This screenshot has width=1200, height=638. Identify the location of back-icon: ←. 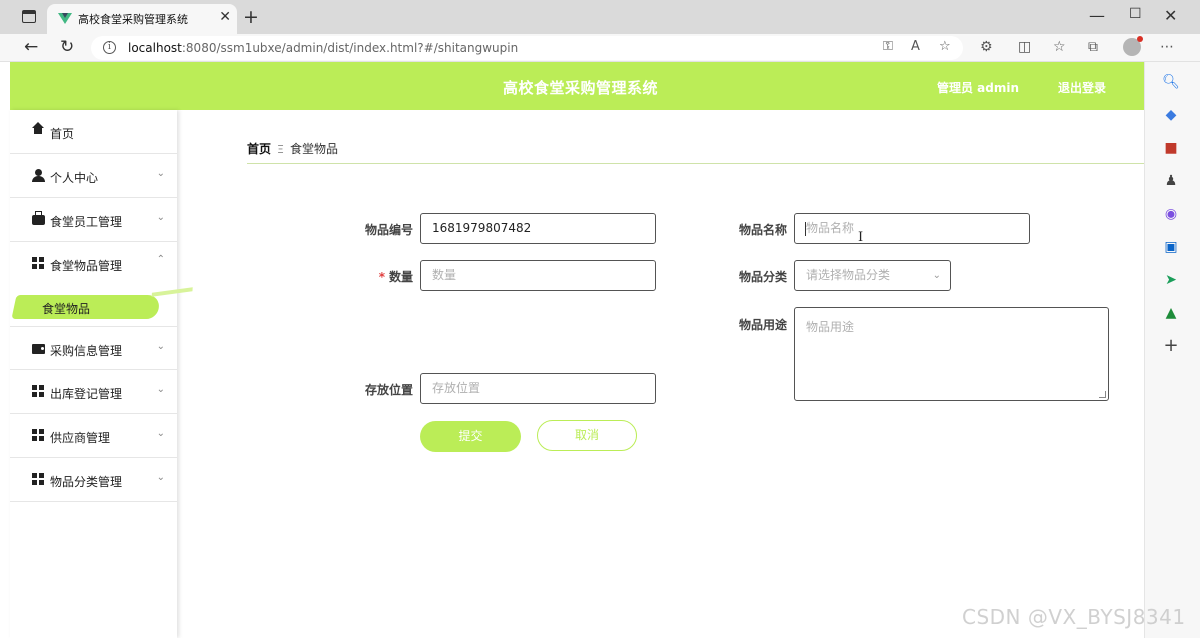
(31, 47).